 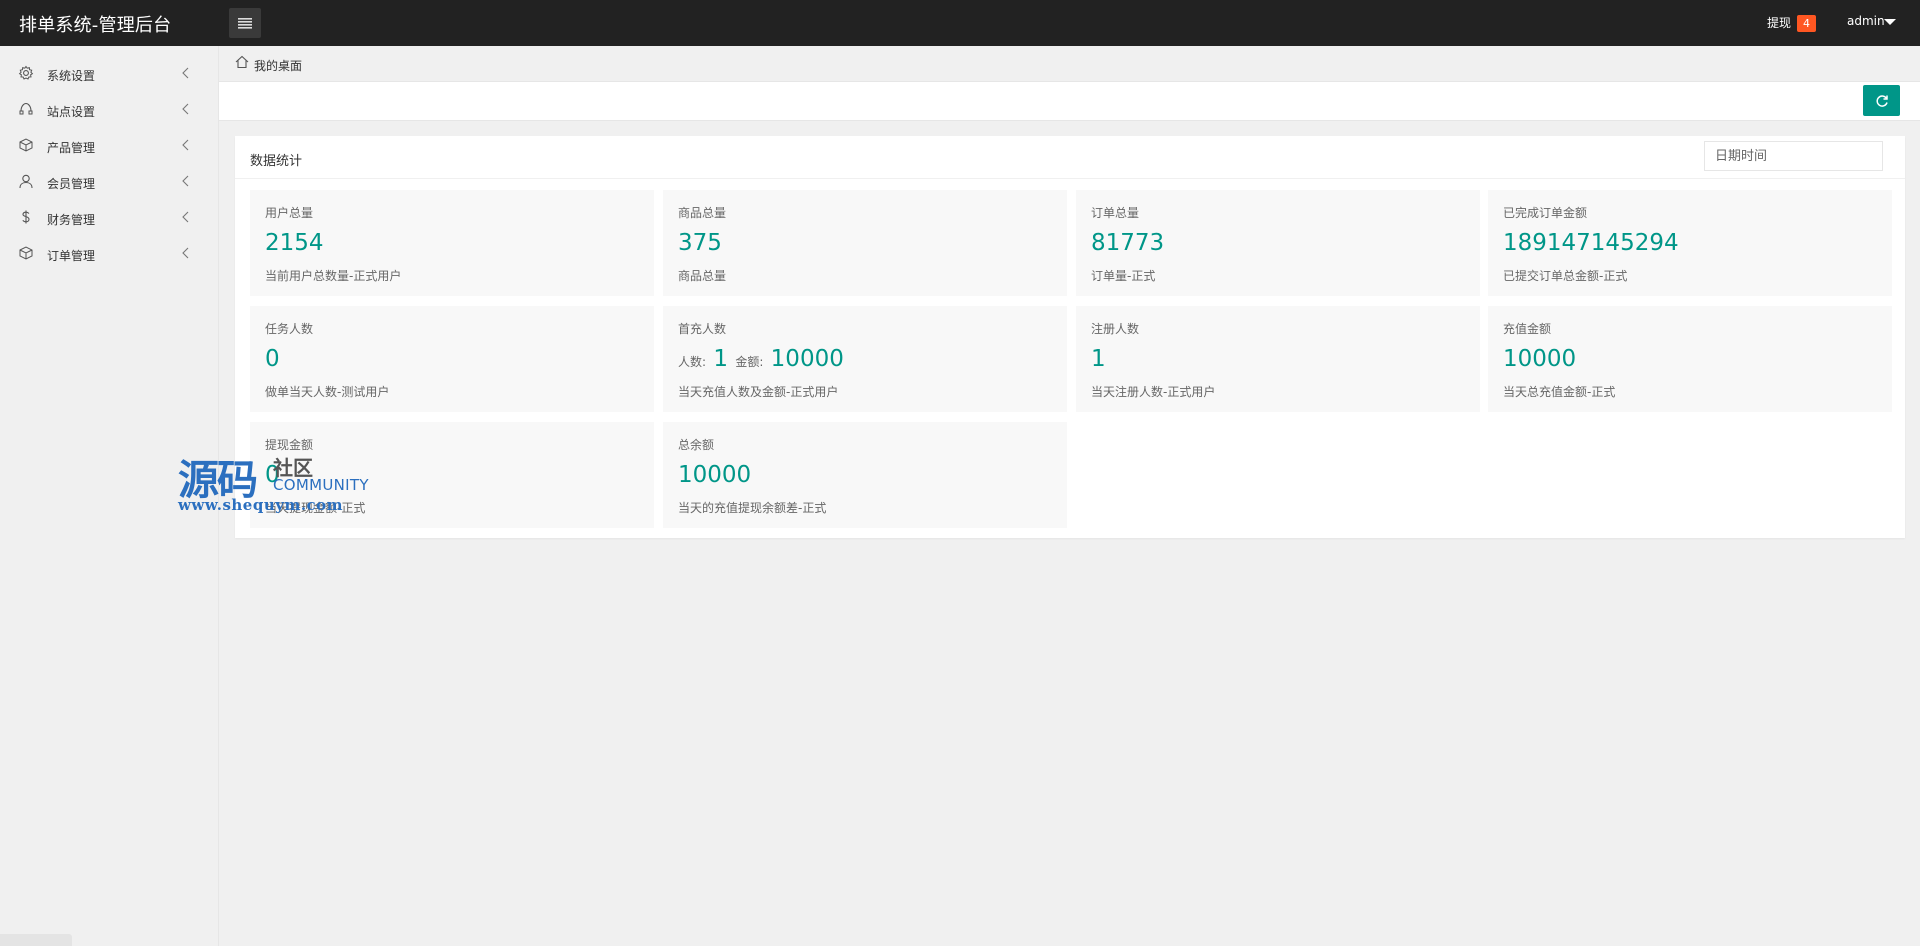 What do you see at coordinates (289, 329) in the screenshot?
I see `card-title: 任务人数` at bounding box center [289, 329].